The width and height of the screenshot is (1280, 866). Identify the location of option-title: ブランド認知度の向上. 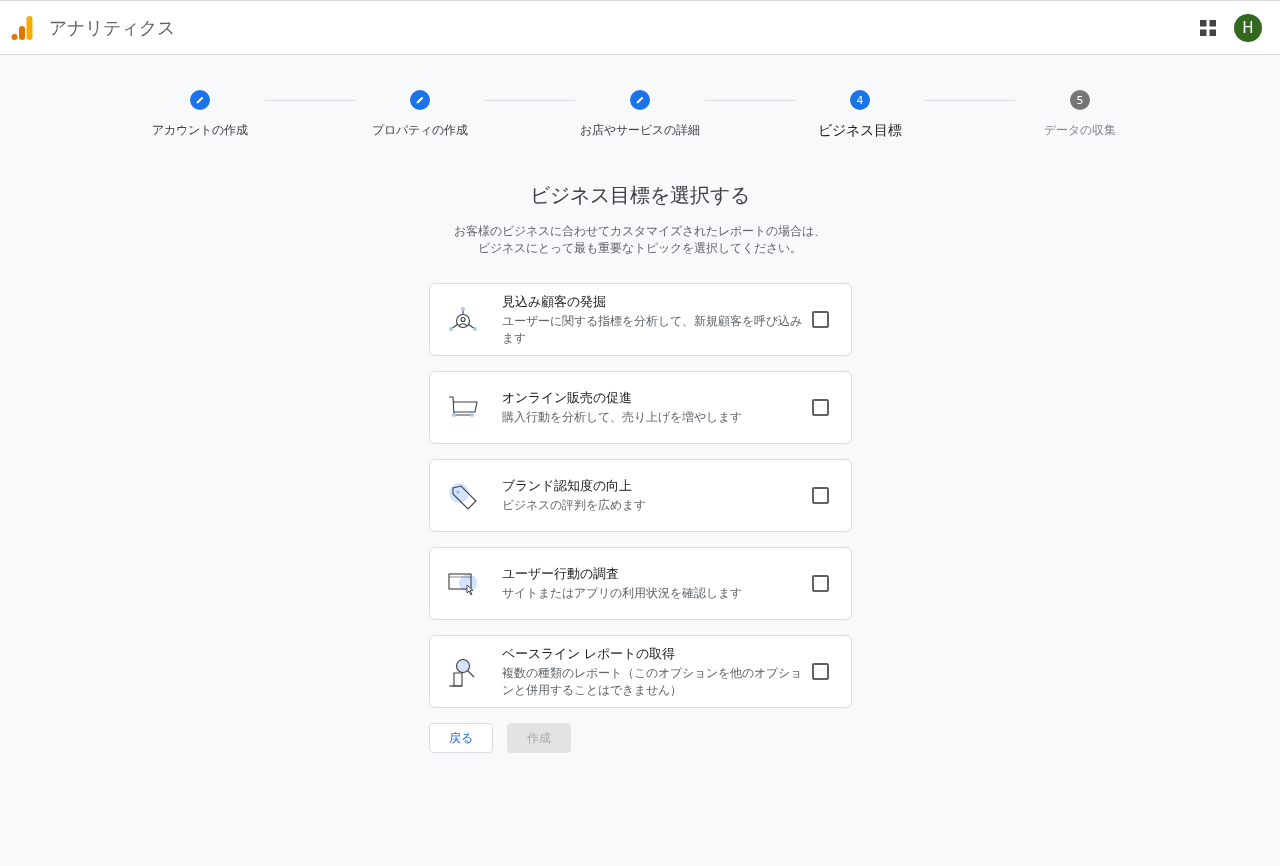
(567, 486).